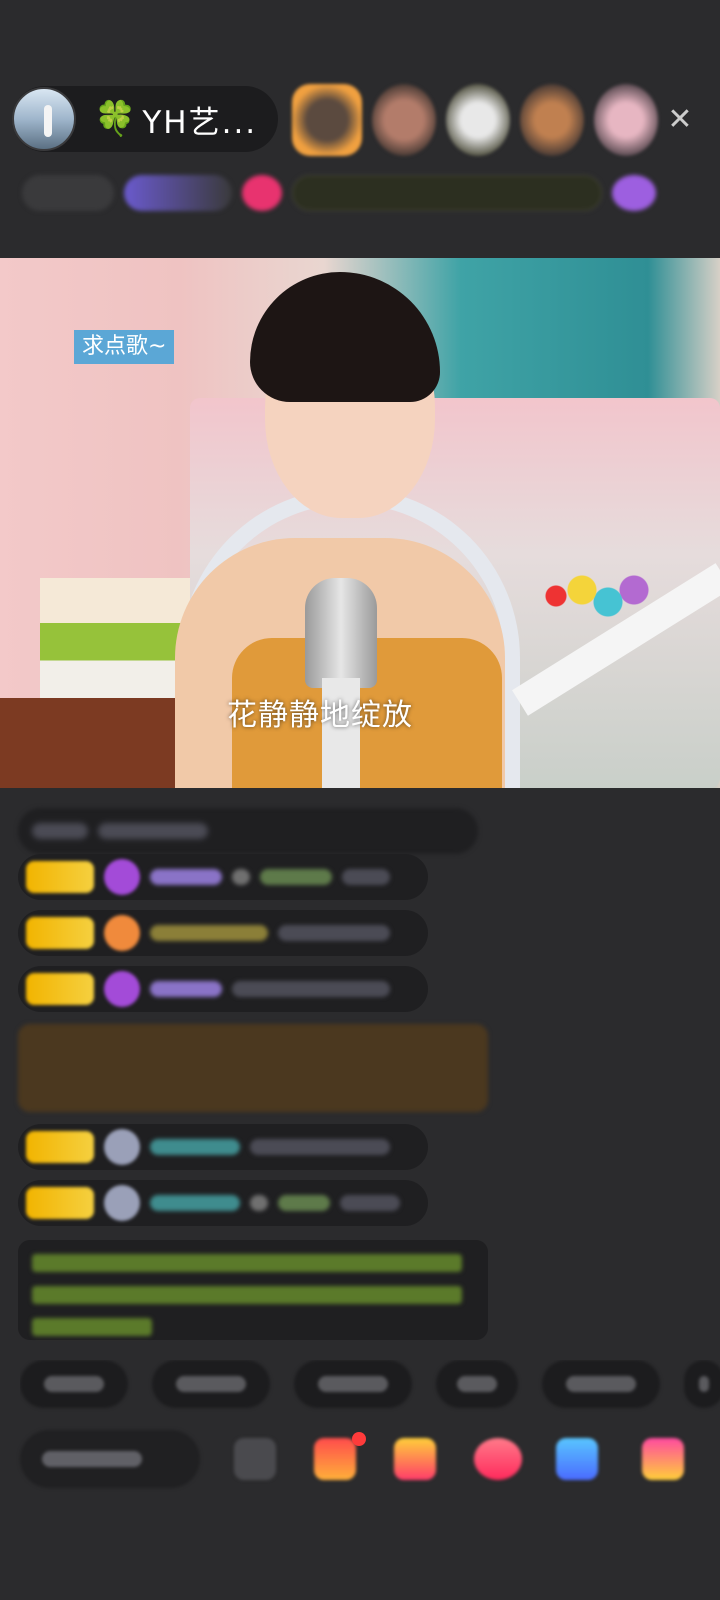 This screenshot has width=720, height=1600. I want to click on lyric-subtitle: 花静静地绽放, so click(320, 715).